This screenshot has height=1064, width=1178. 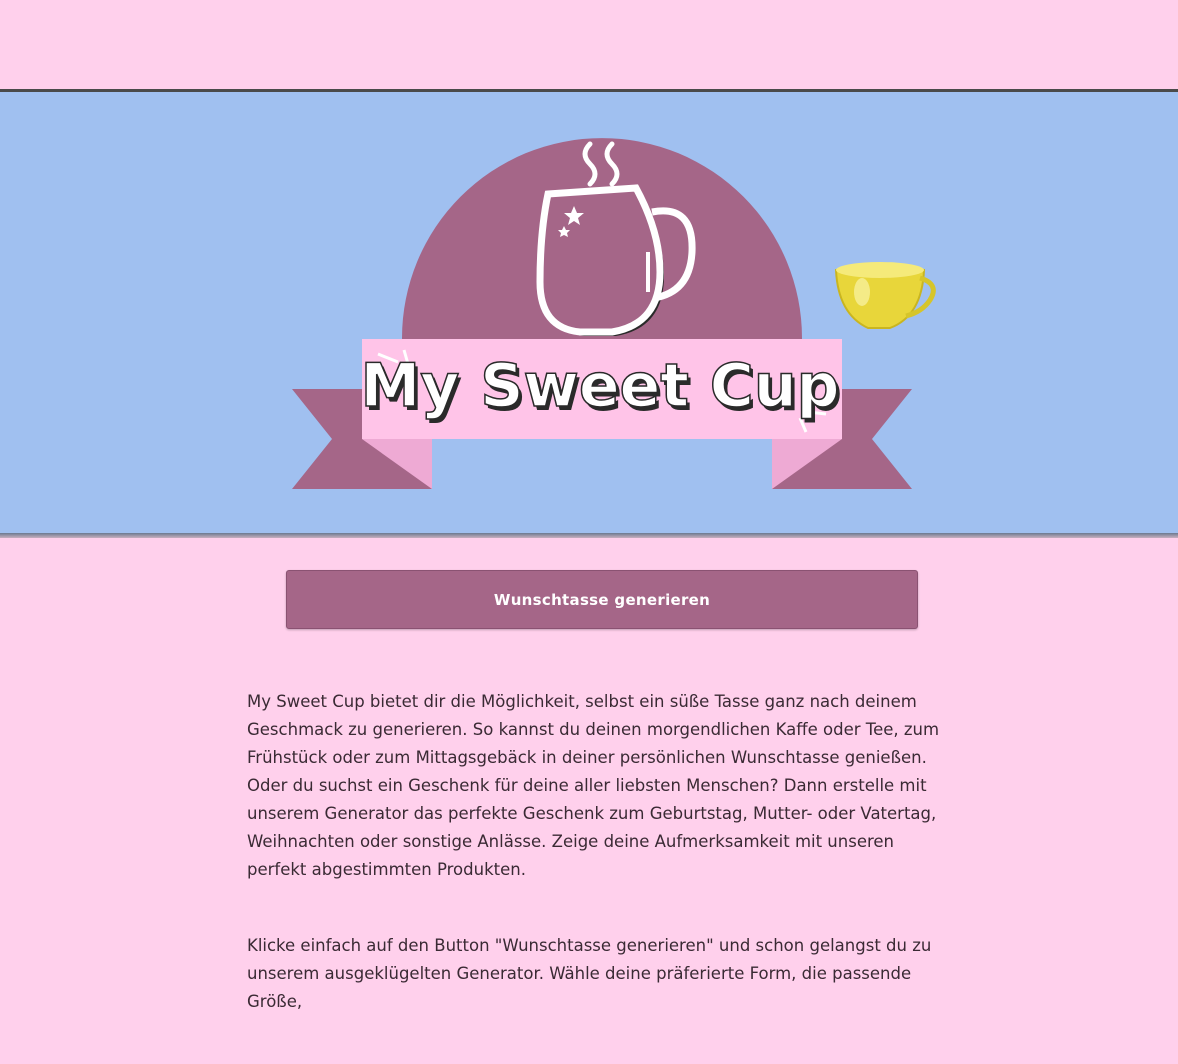 I want to click on banner-divider, so click(x=589, y=535).